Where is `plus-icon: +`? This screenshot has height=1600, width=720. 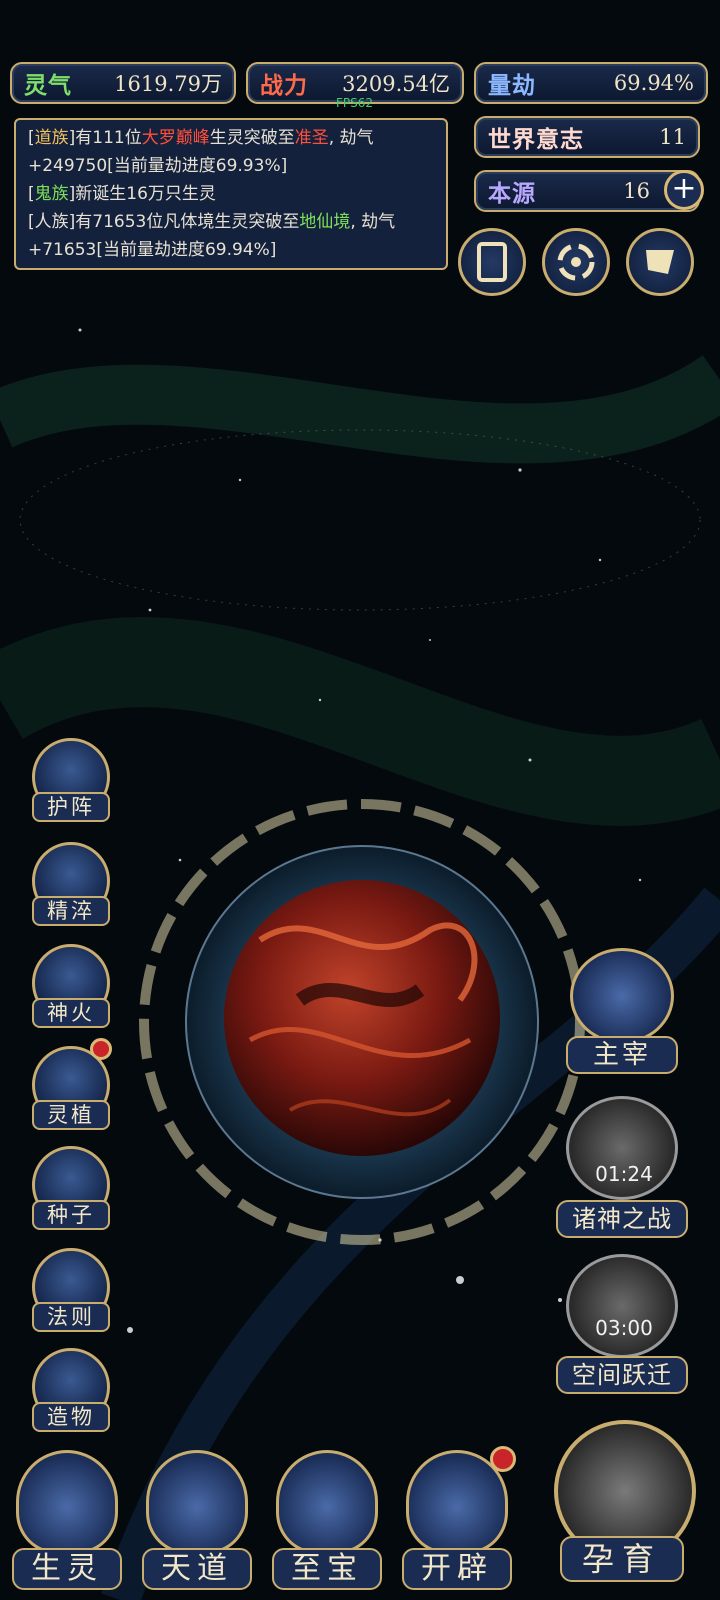 plus-icon: + is located at coordinates (684, 188).